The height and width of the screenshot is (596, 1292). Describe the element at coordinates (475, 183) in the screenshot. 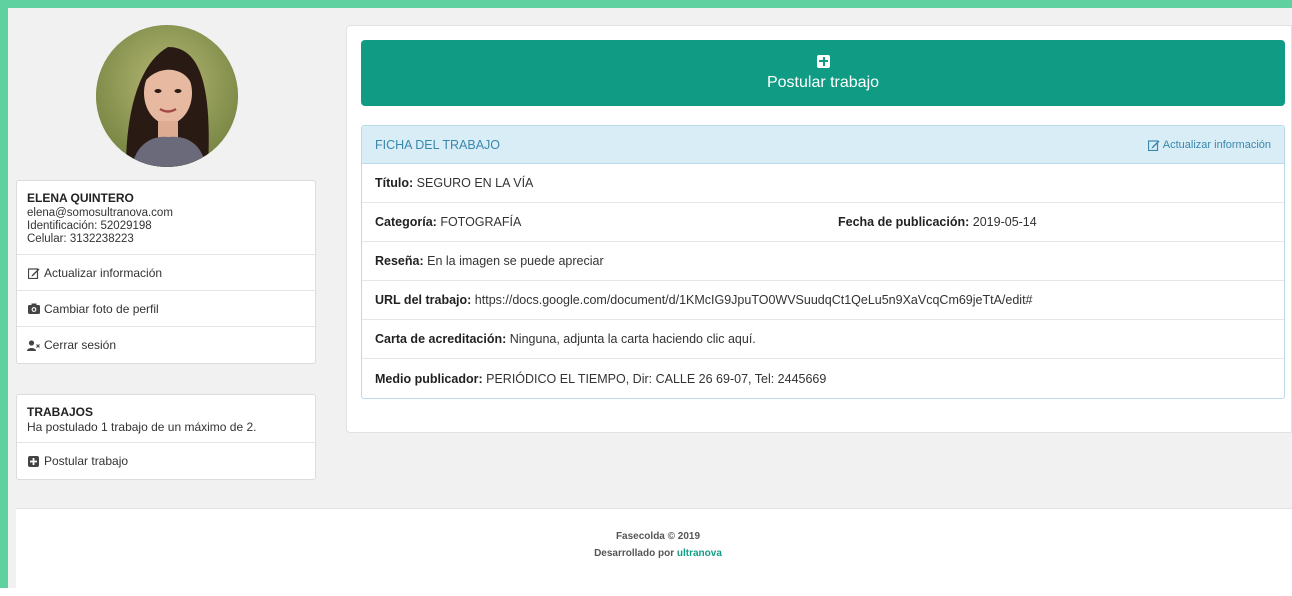

I see `job-title-value: SEGURO EN LA VÍA` at that location.